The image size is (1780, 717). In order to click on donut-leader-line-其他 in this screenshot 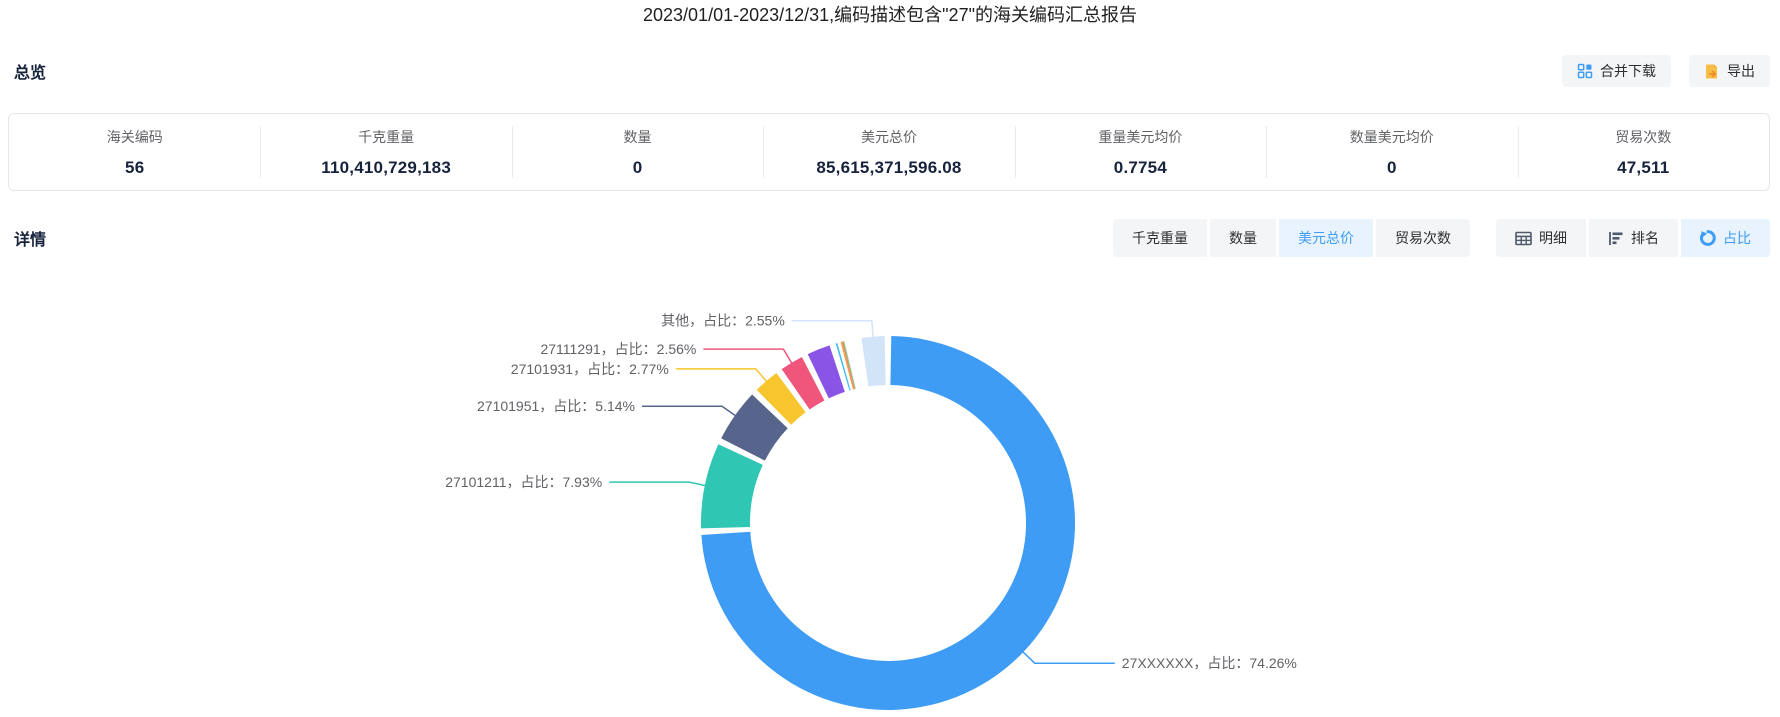, I will do `click(832, 328)`.